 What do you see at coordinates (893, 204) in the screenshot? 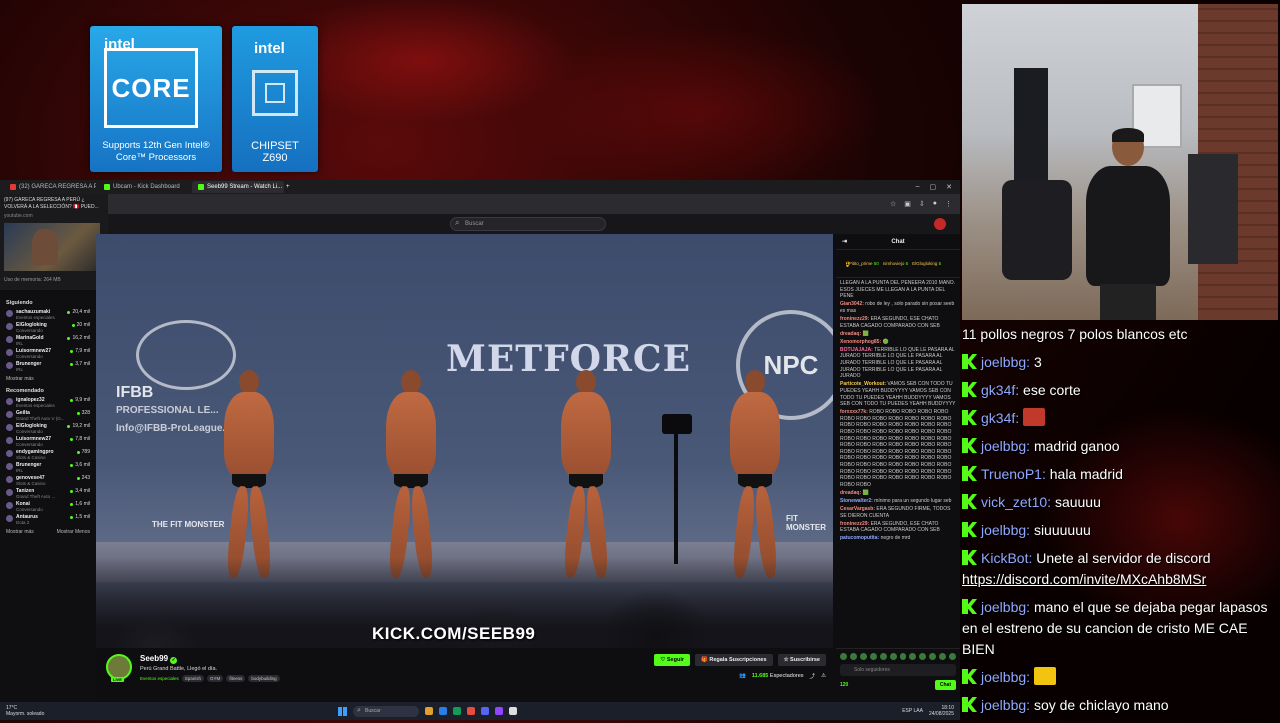
I see `star-icon: ☆` at bounding box center [893, 204].